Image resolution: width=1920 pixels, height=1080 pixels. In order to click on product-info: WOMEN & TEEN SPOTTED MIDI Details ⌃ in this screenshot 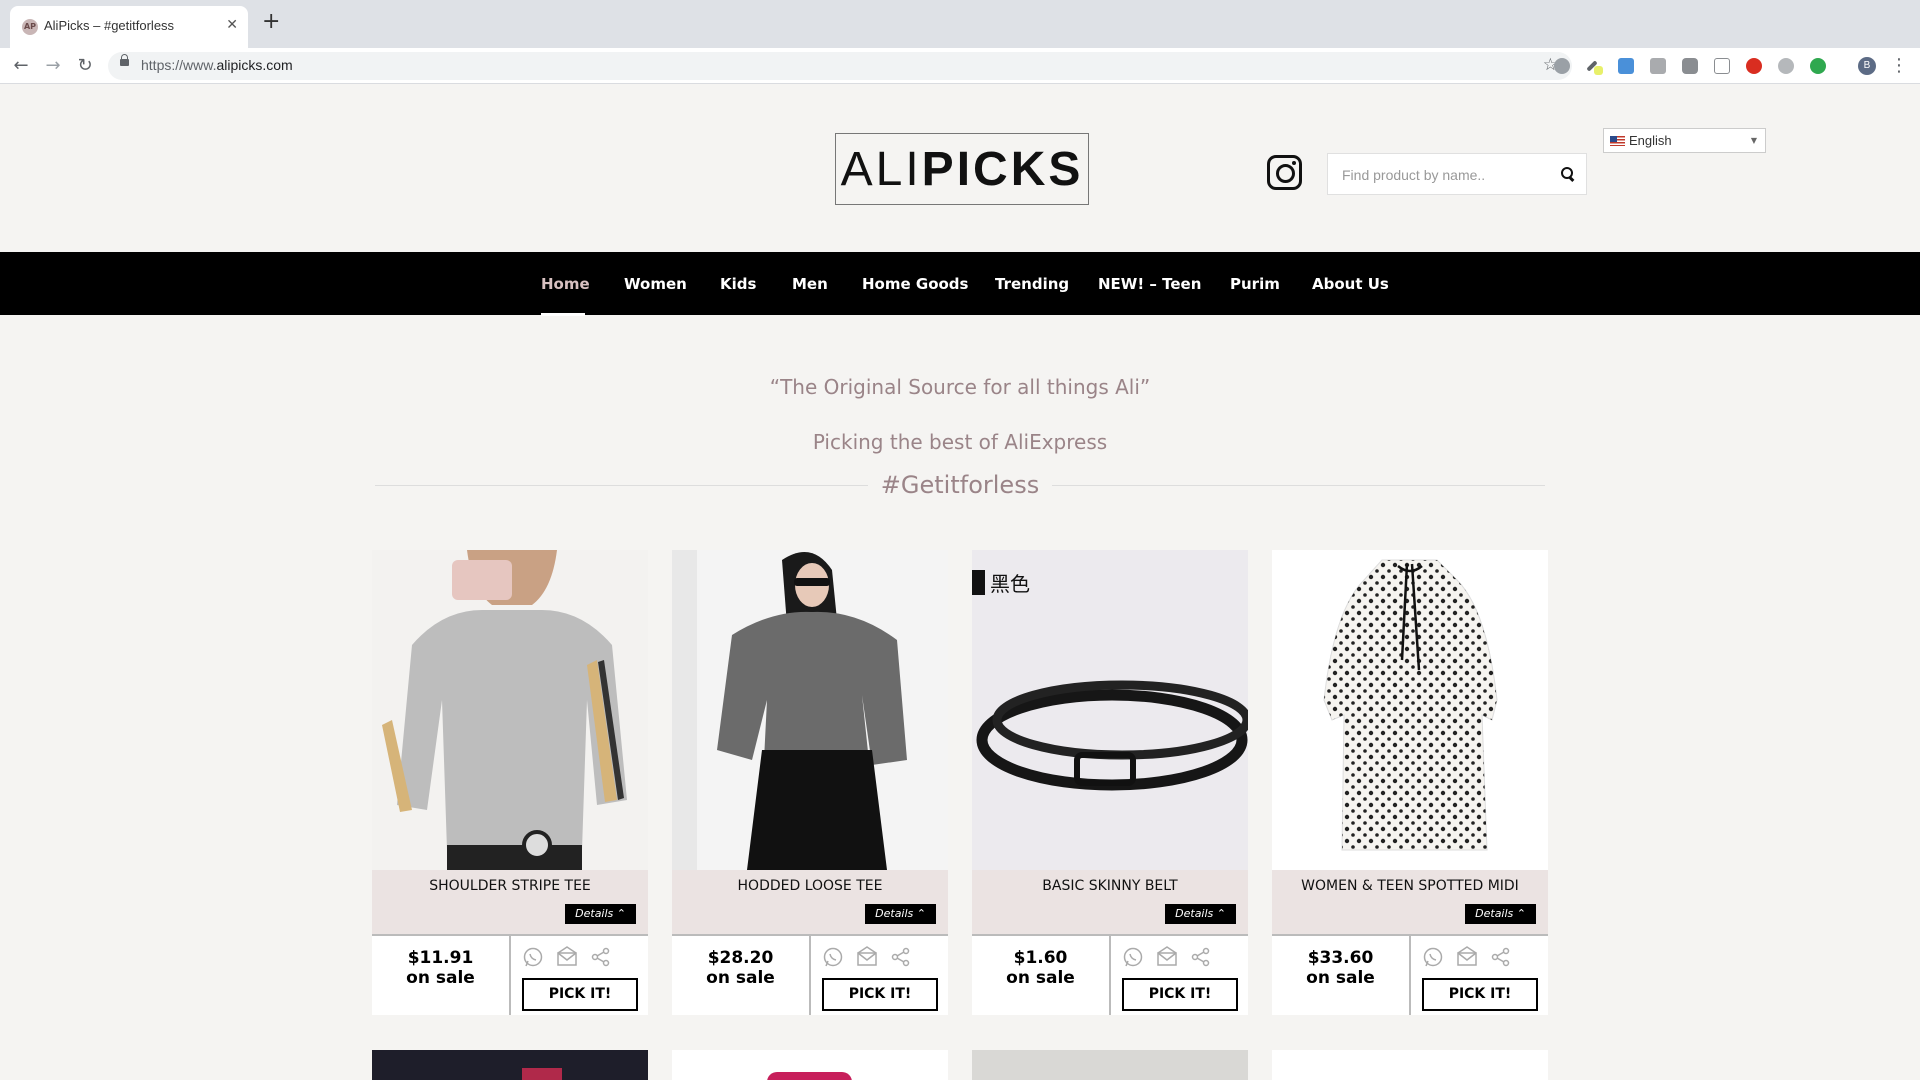, I will do `click(1410, 902)`.